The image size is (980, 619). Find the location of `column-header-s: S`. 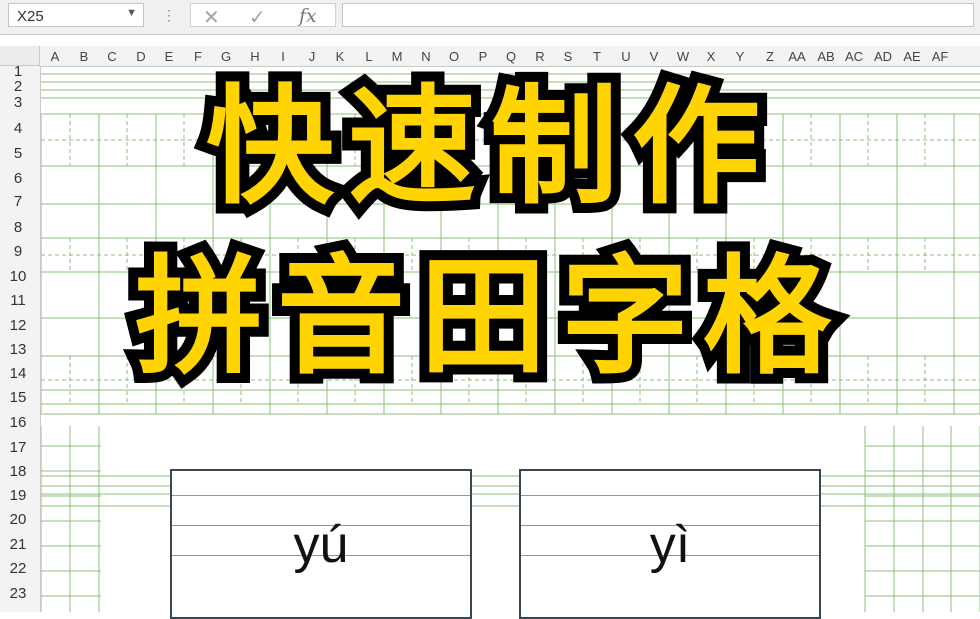

column-header-s: S is located at coordinates (568, 56).